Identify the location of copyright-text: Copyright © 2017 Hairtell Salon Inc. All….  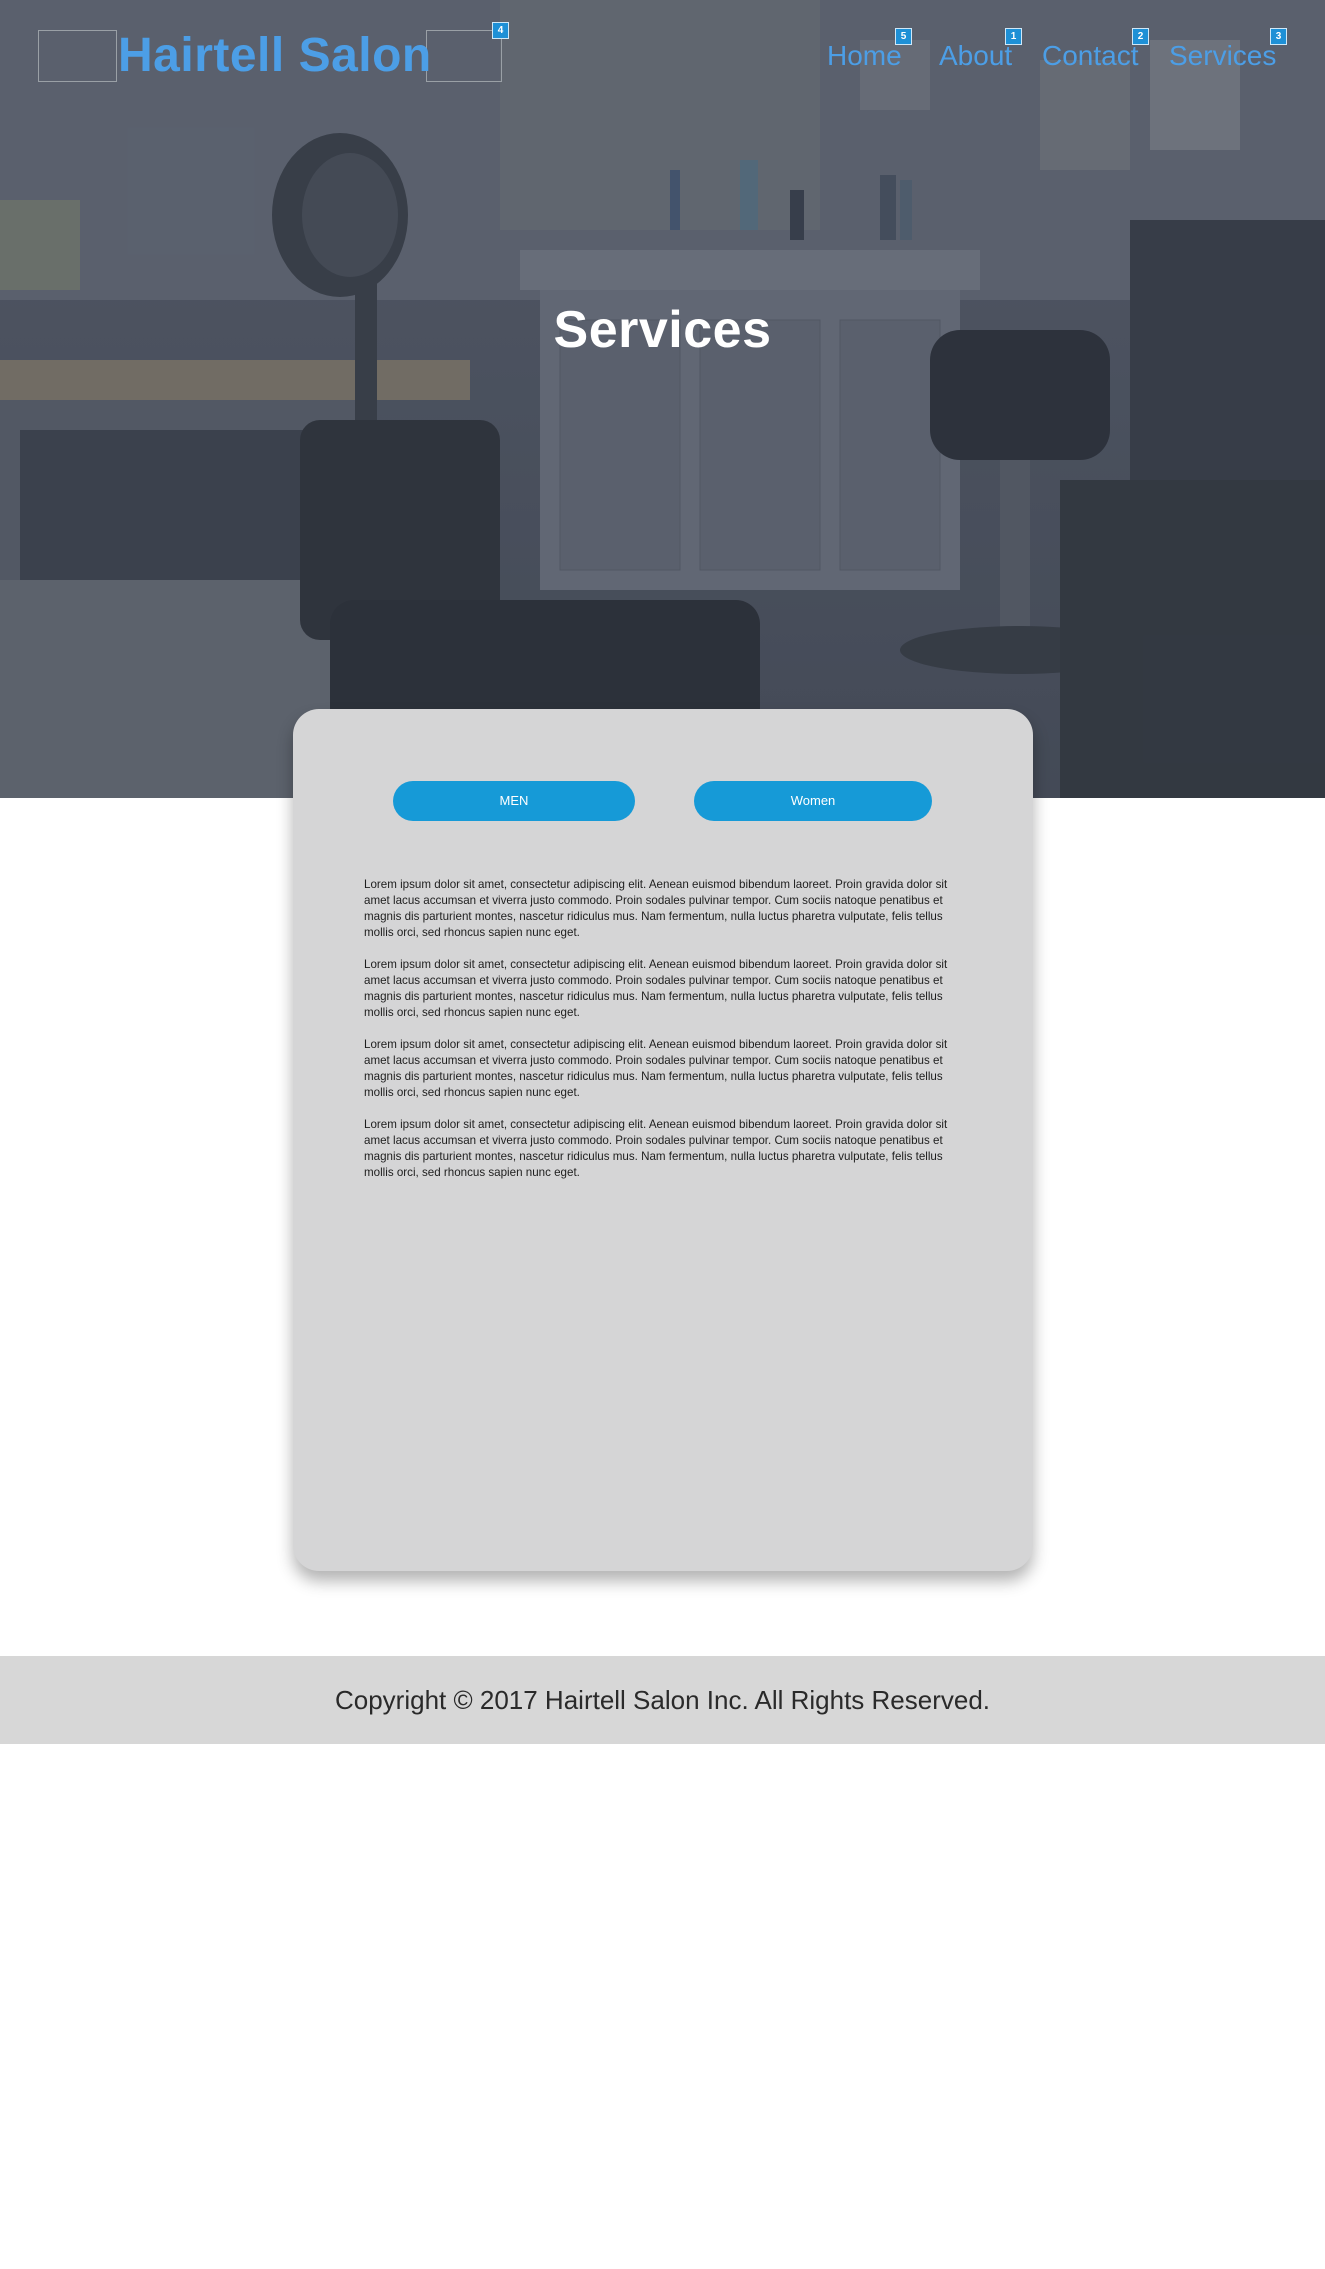
(662, 1700).